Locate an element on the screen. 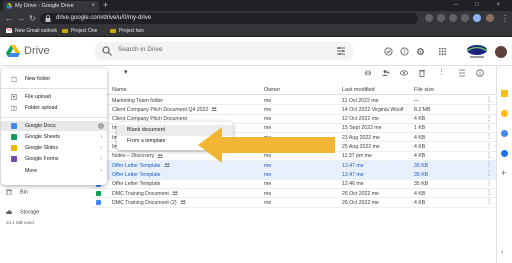  bin-icon is located at coordinates (9, 192).